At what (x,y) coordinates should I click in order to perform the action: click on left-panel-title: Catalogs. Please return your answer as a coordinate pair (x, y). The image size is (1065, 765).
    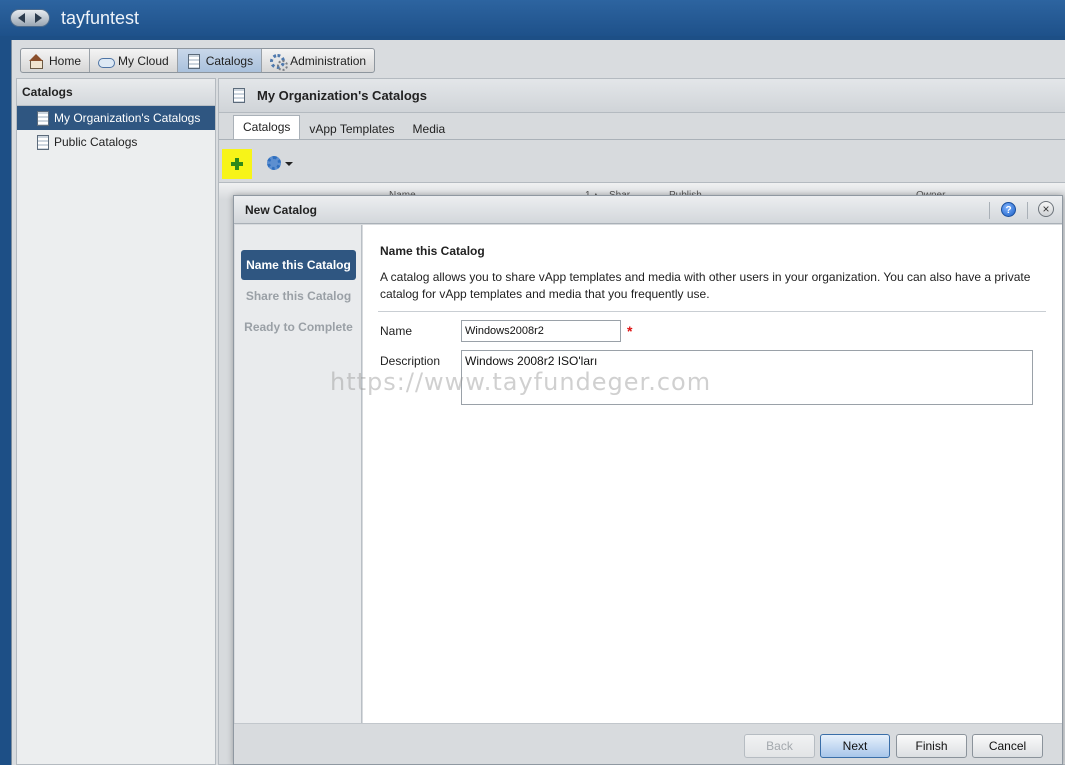
    Looking at the image, I should click on (116, 92).